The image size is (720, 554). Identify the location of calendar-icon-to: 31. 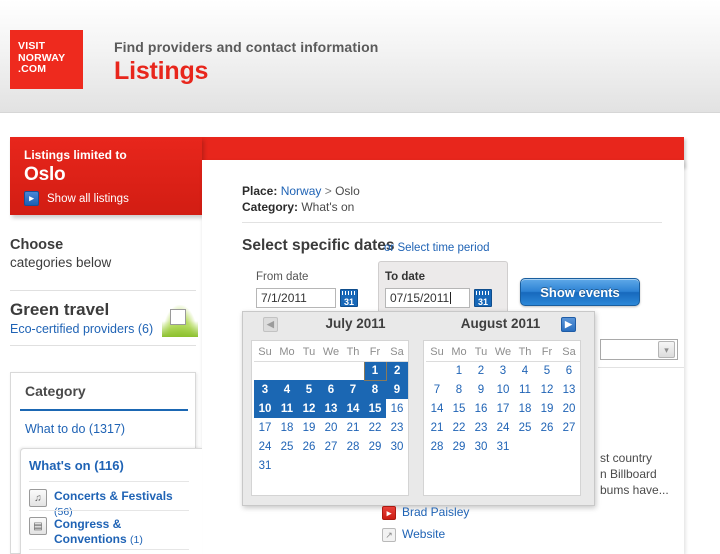
(483, 298).